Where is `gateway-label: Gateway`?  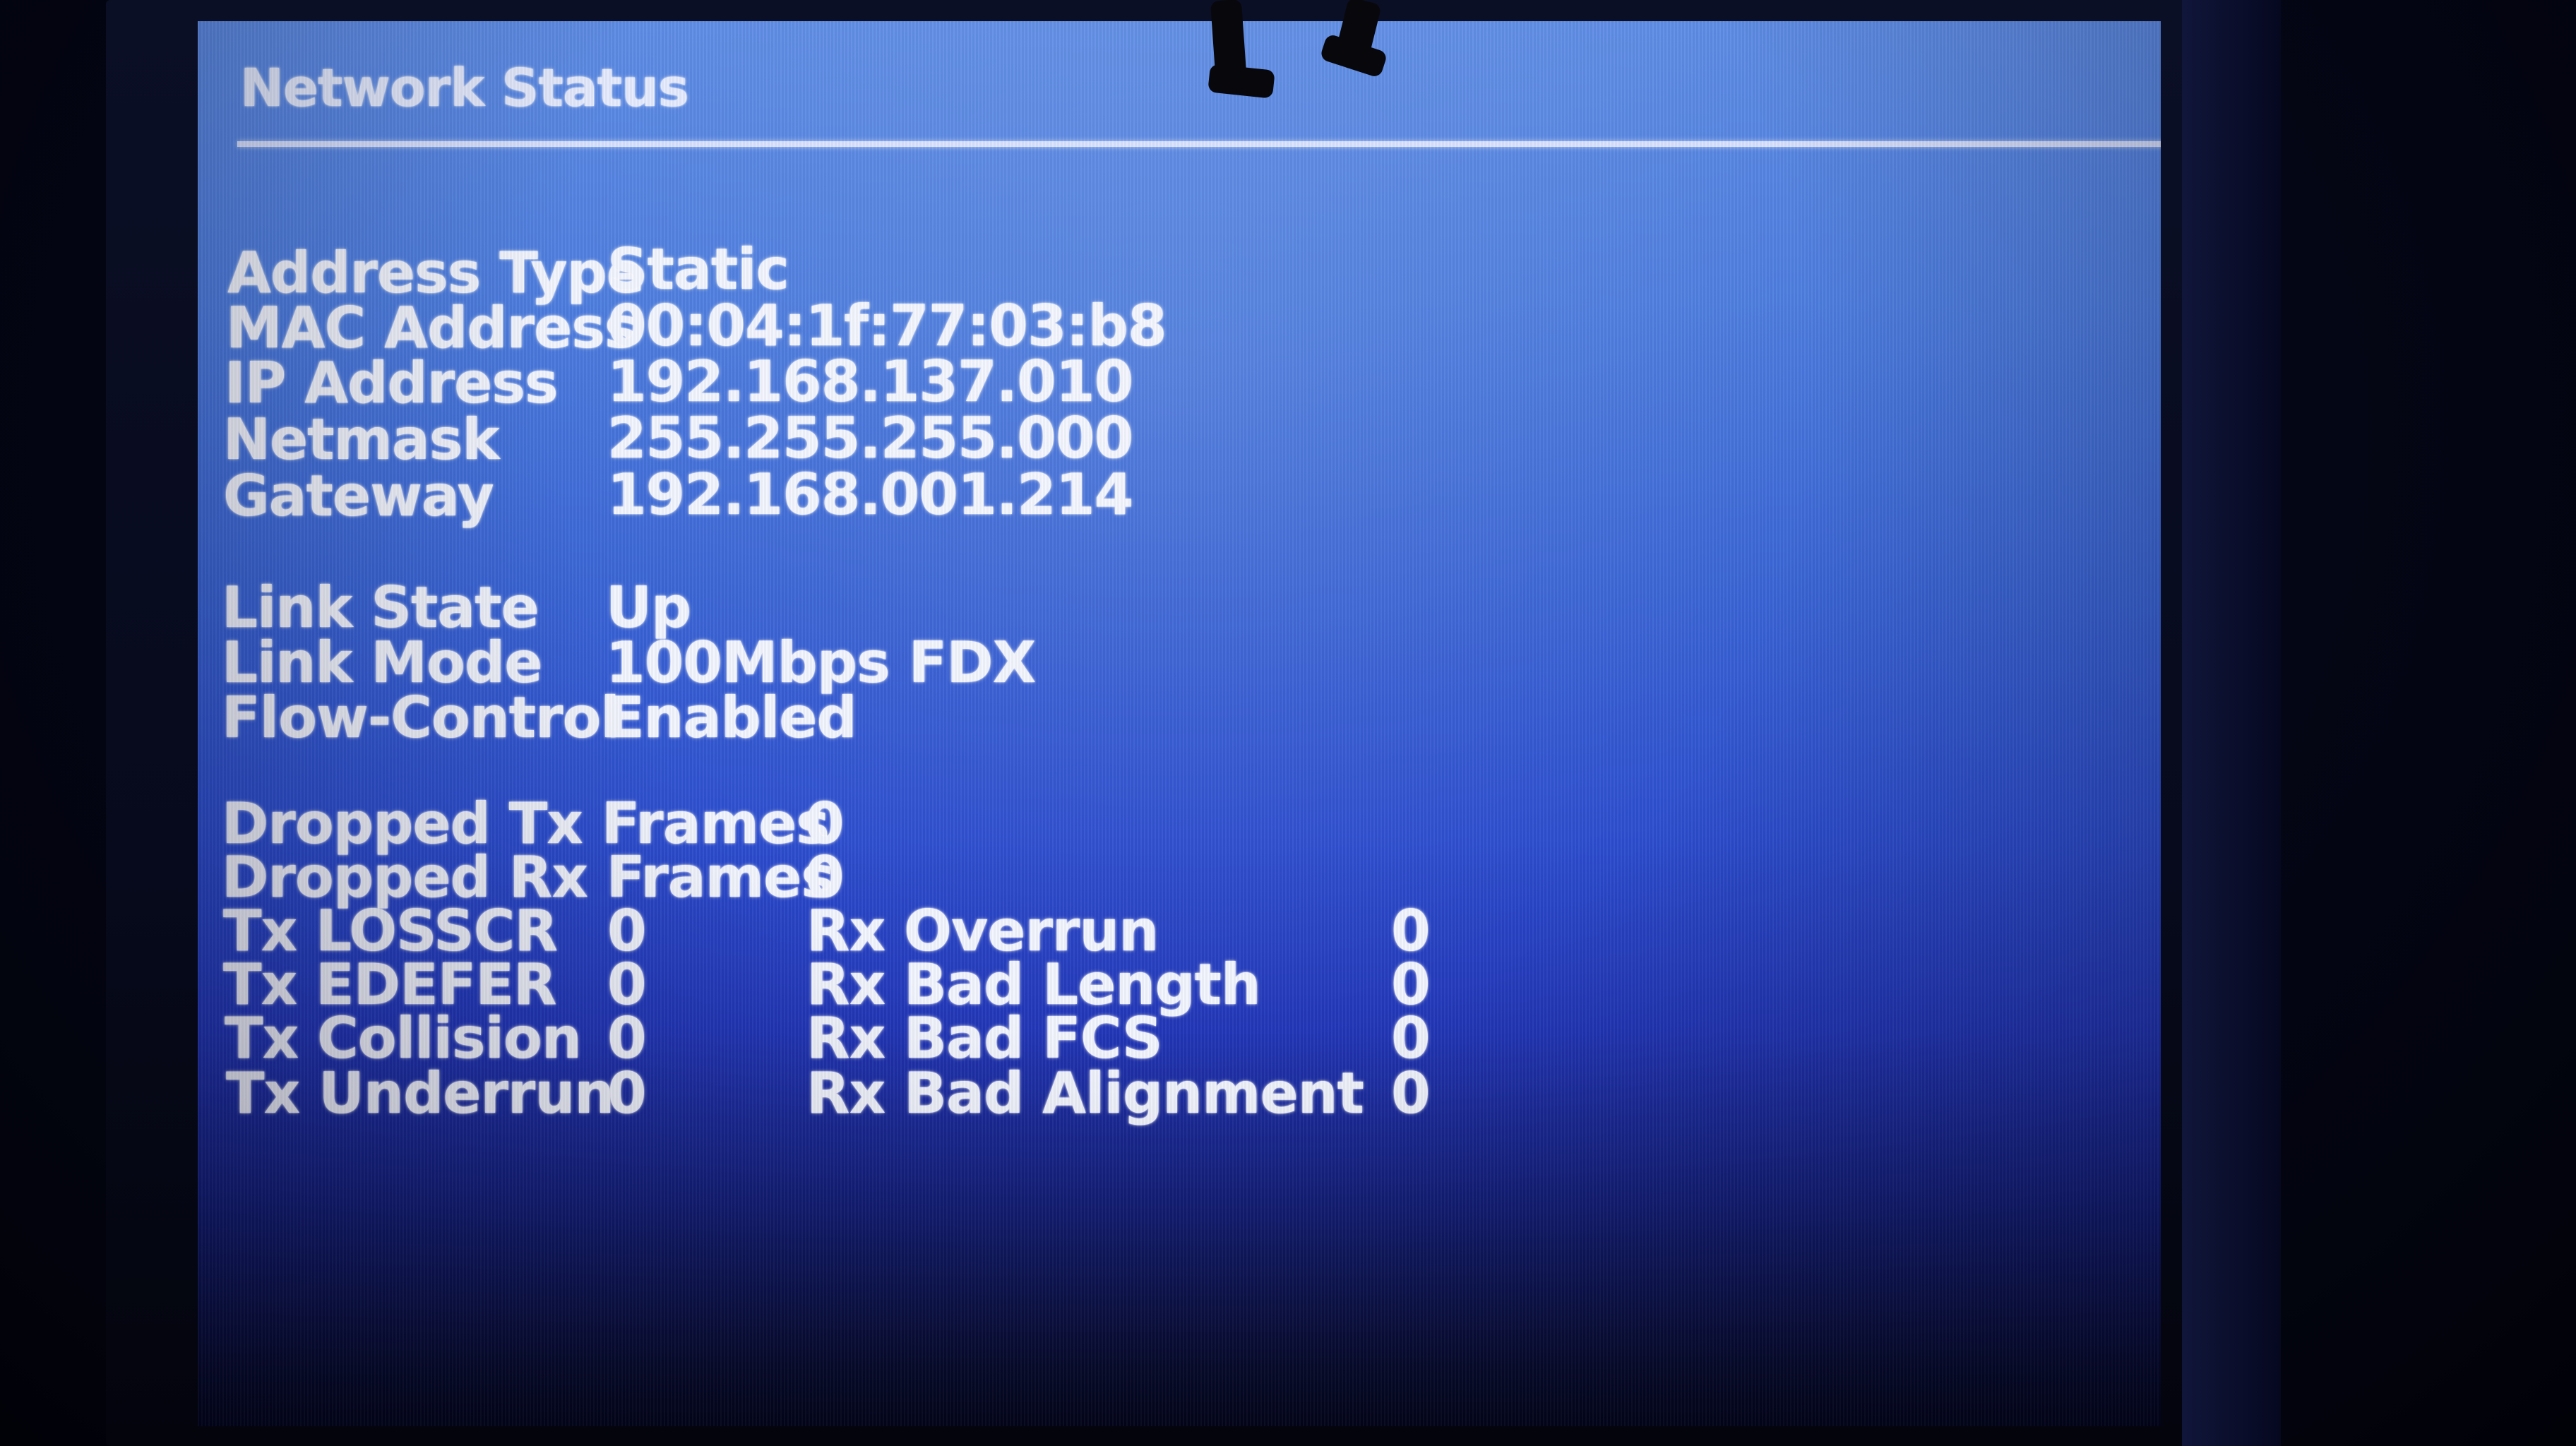 gateway-label: Gateway is located at coordinates (358, 496).